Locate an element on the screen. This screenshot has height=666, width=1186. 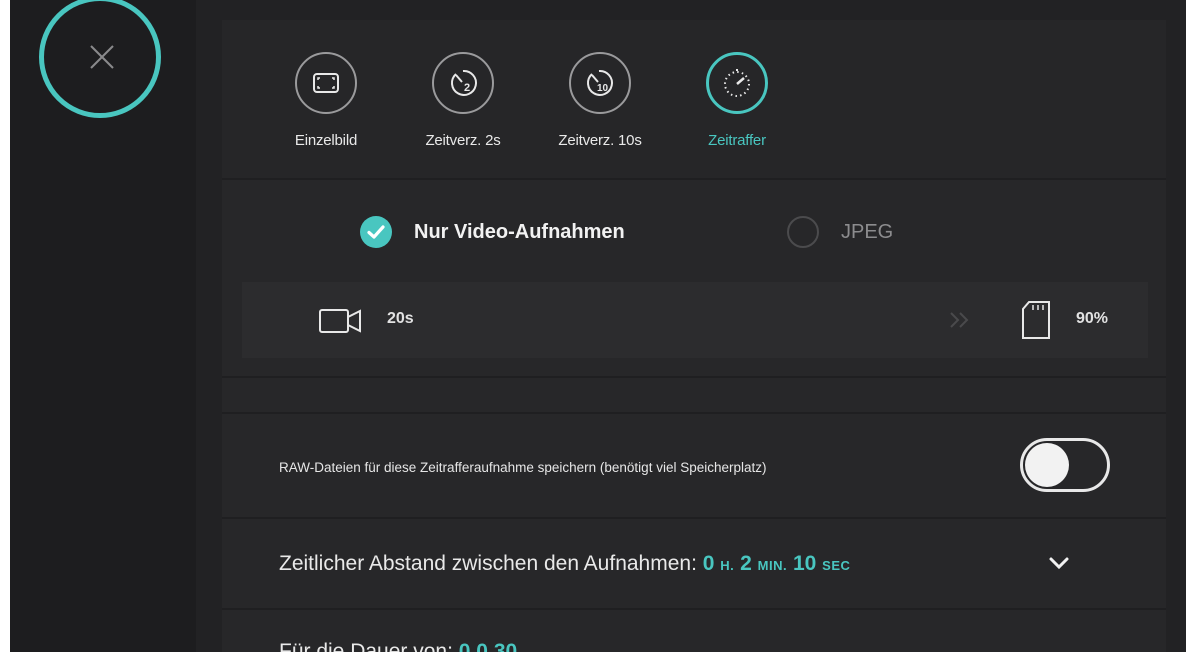
option-video-only: Nur Video-Aufnahmen is located at coordinates (492, 232).